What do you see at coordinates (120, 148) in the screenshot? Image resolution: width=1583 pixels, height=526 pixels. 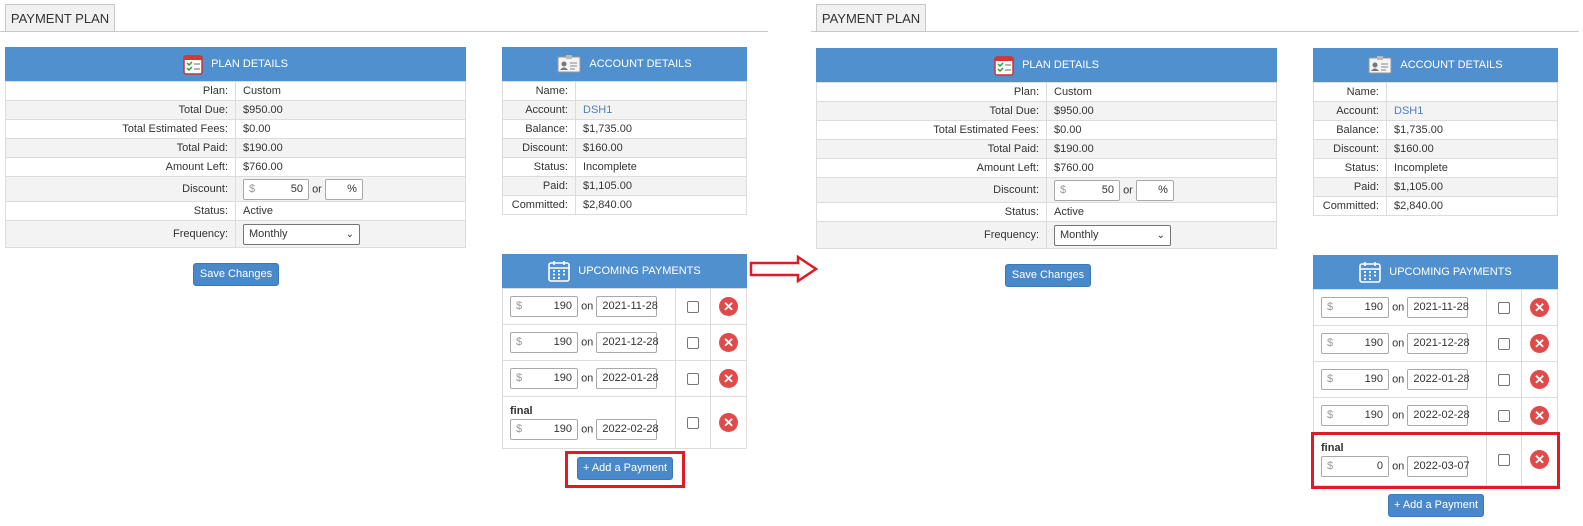 I see `row-label: Total Paid:` at bounding box center [120, 148].